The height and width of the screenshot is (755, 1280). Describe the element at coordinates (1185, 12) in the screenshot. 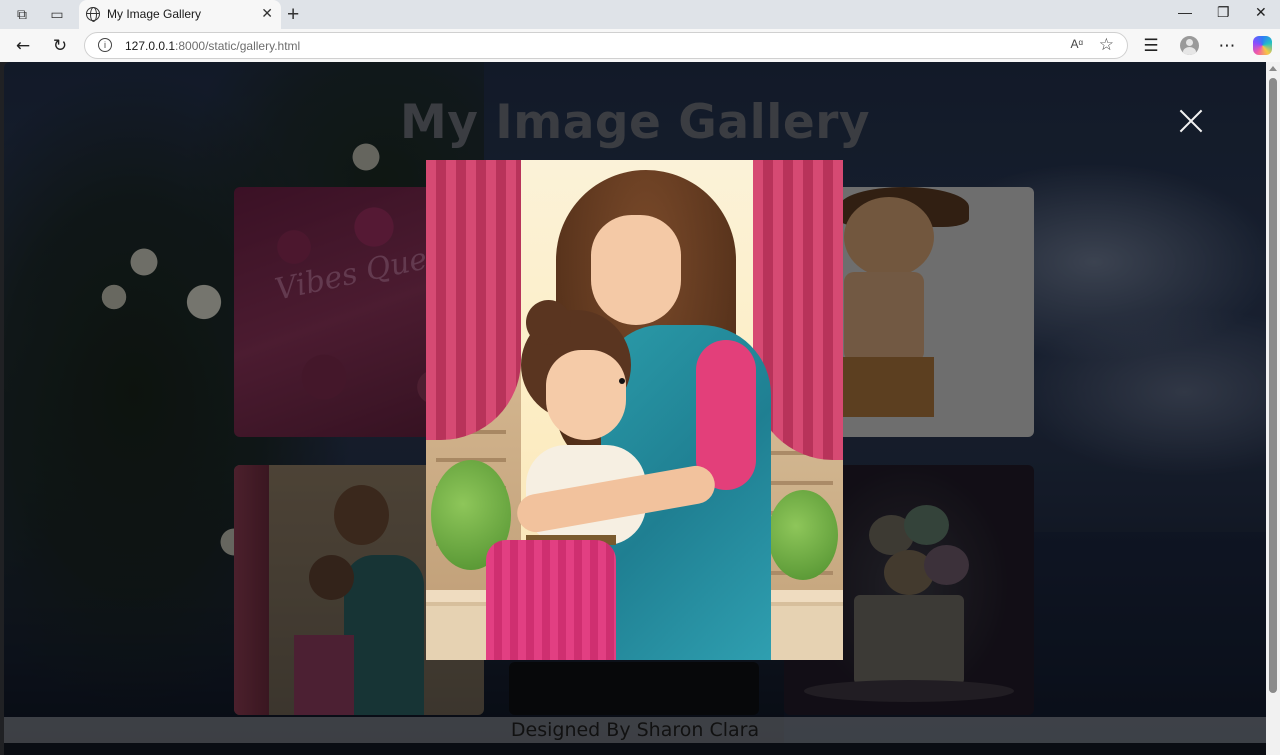

I see `minimize-button: —` at that location.